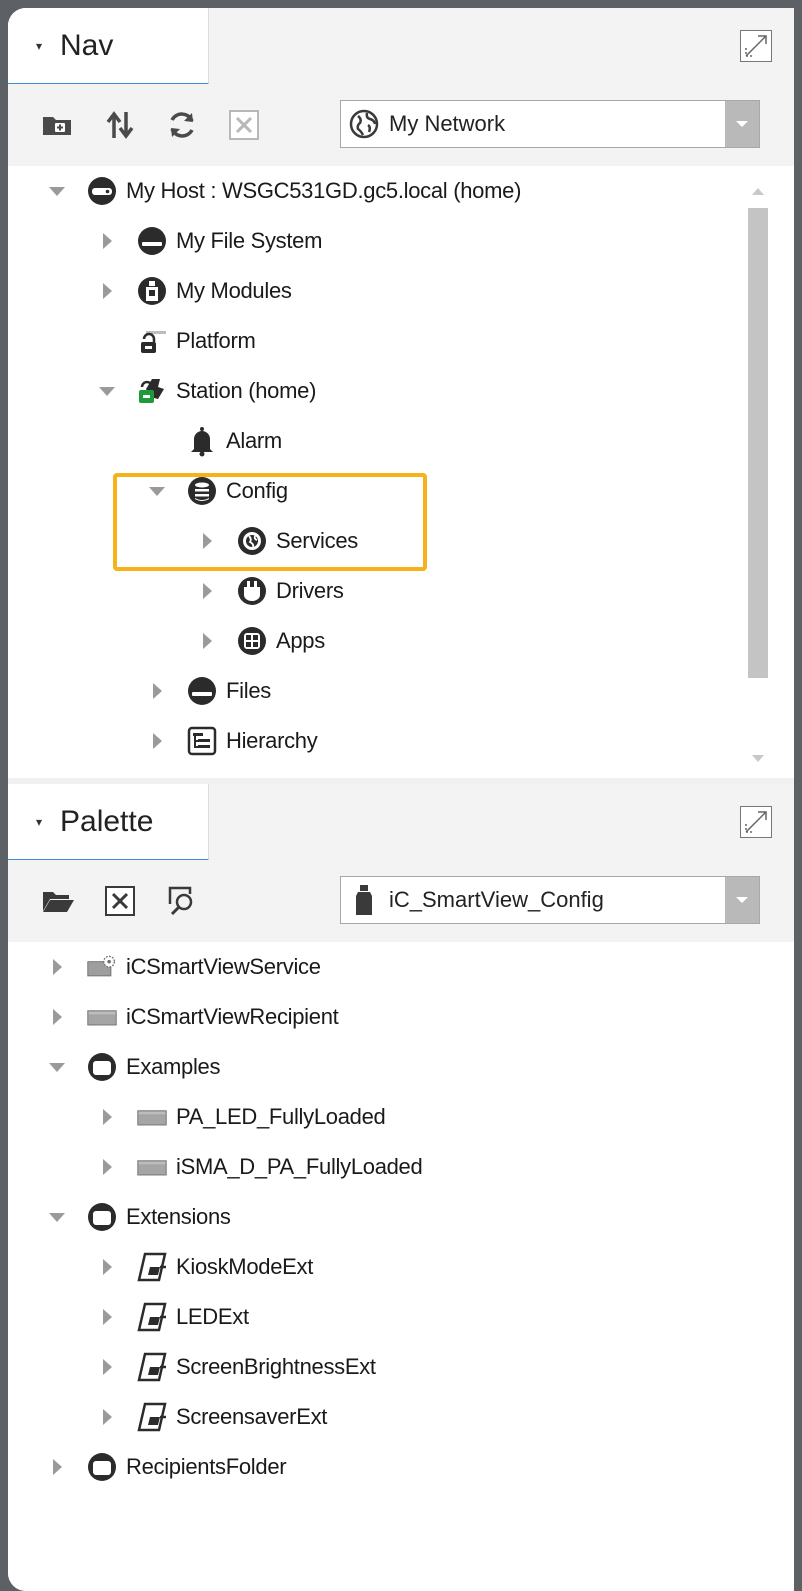  I want to click on tree-item-config: Config, so click(148, 491).